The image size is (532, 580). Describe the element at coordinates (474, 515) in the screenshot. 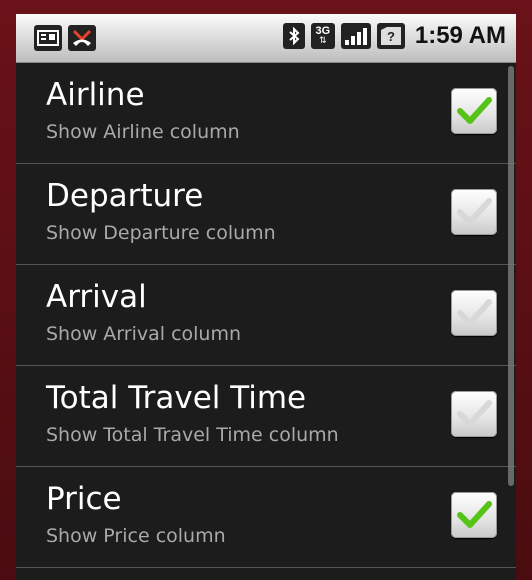

I see `price-checkbox` at that location.